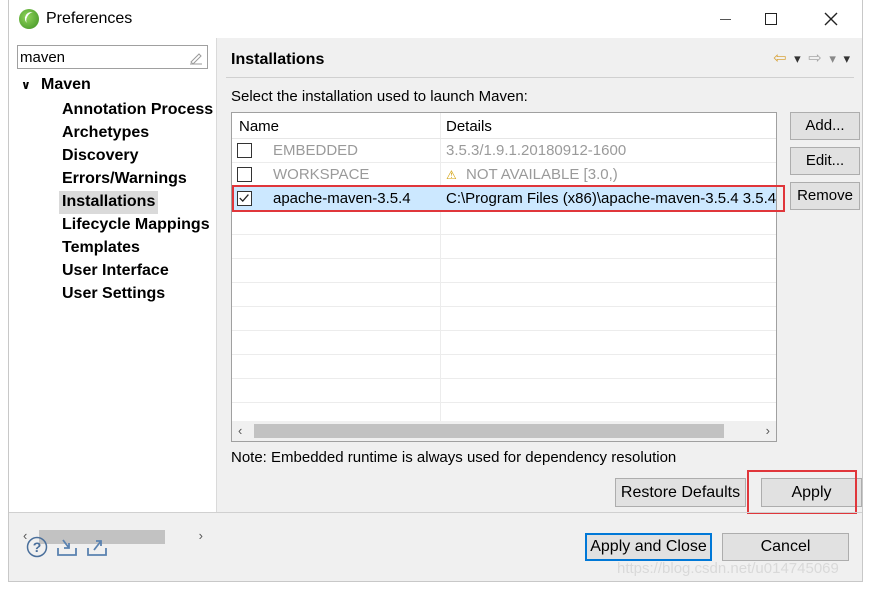  Describe the element at coordinates (196, 57) in the screenshot. I see `clear-filter-icon` at that location.